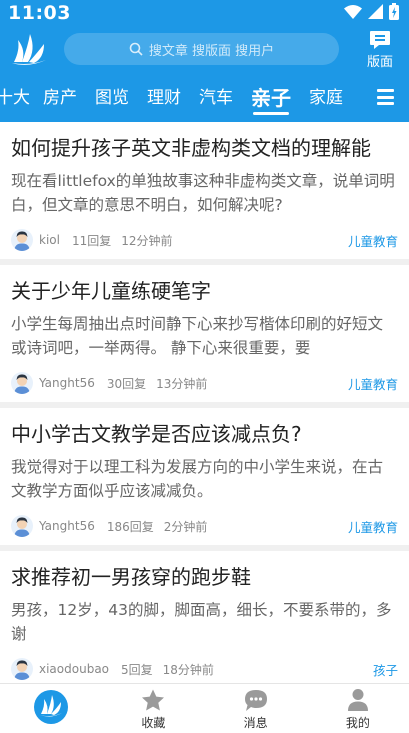  What do you see at coordinates (15, 98) in the screenshot?
I see `tab-shida: 十大` at bounding box center [15, 98].